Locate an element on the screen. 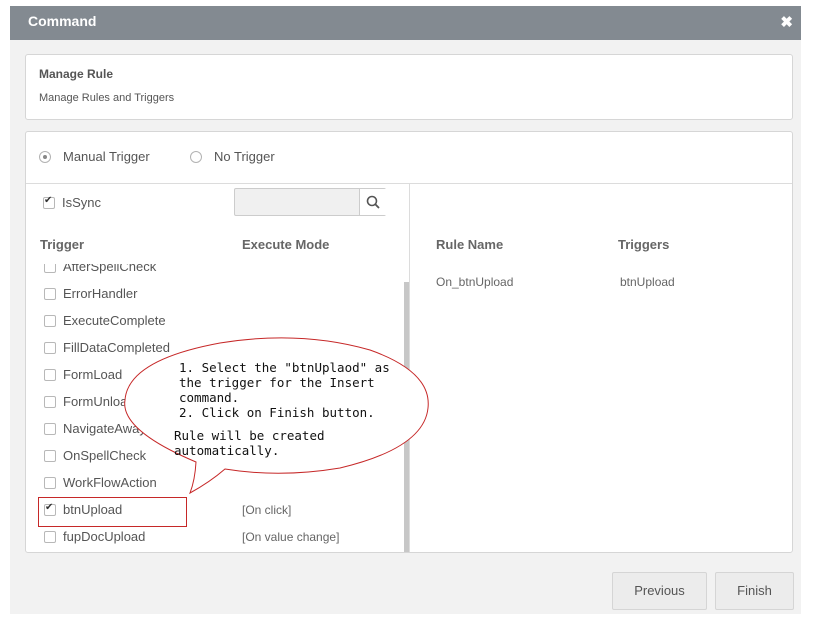 The width and height of the screenshot is (825, 633). callout-bubble is located at coordinates (276, 416).